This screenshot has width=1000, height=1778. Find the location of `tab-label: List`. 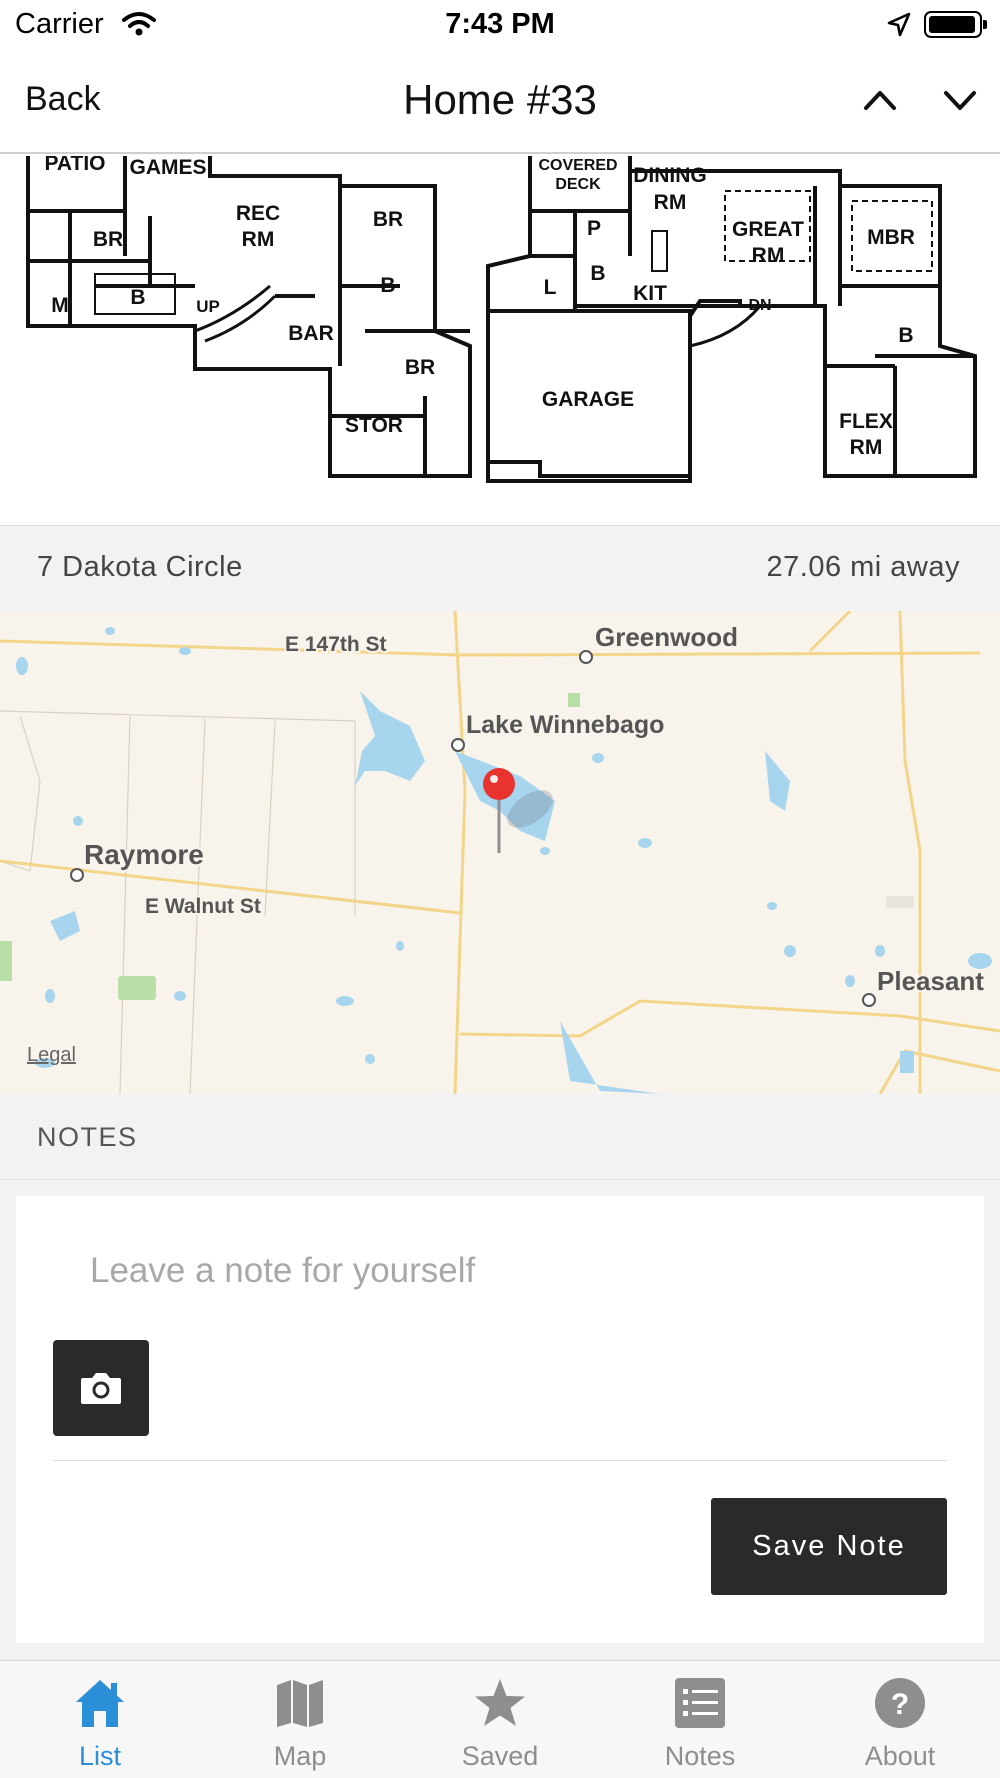

tab-label: List is located at coordinates (100, 1756).